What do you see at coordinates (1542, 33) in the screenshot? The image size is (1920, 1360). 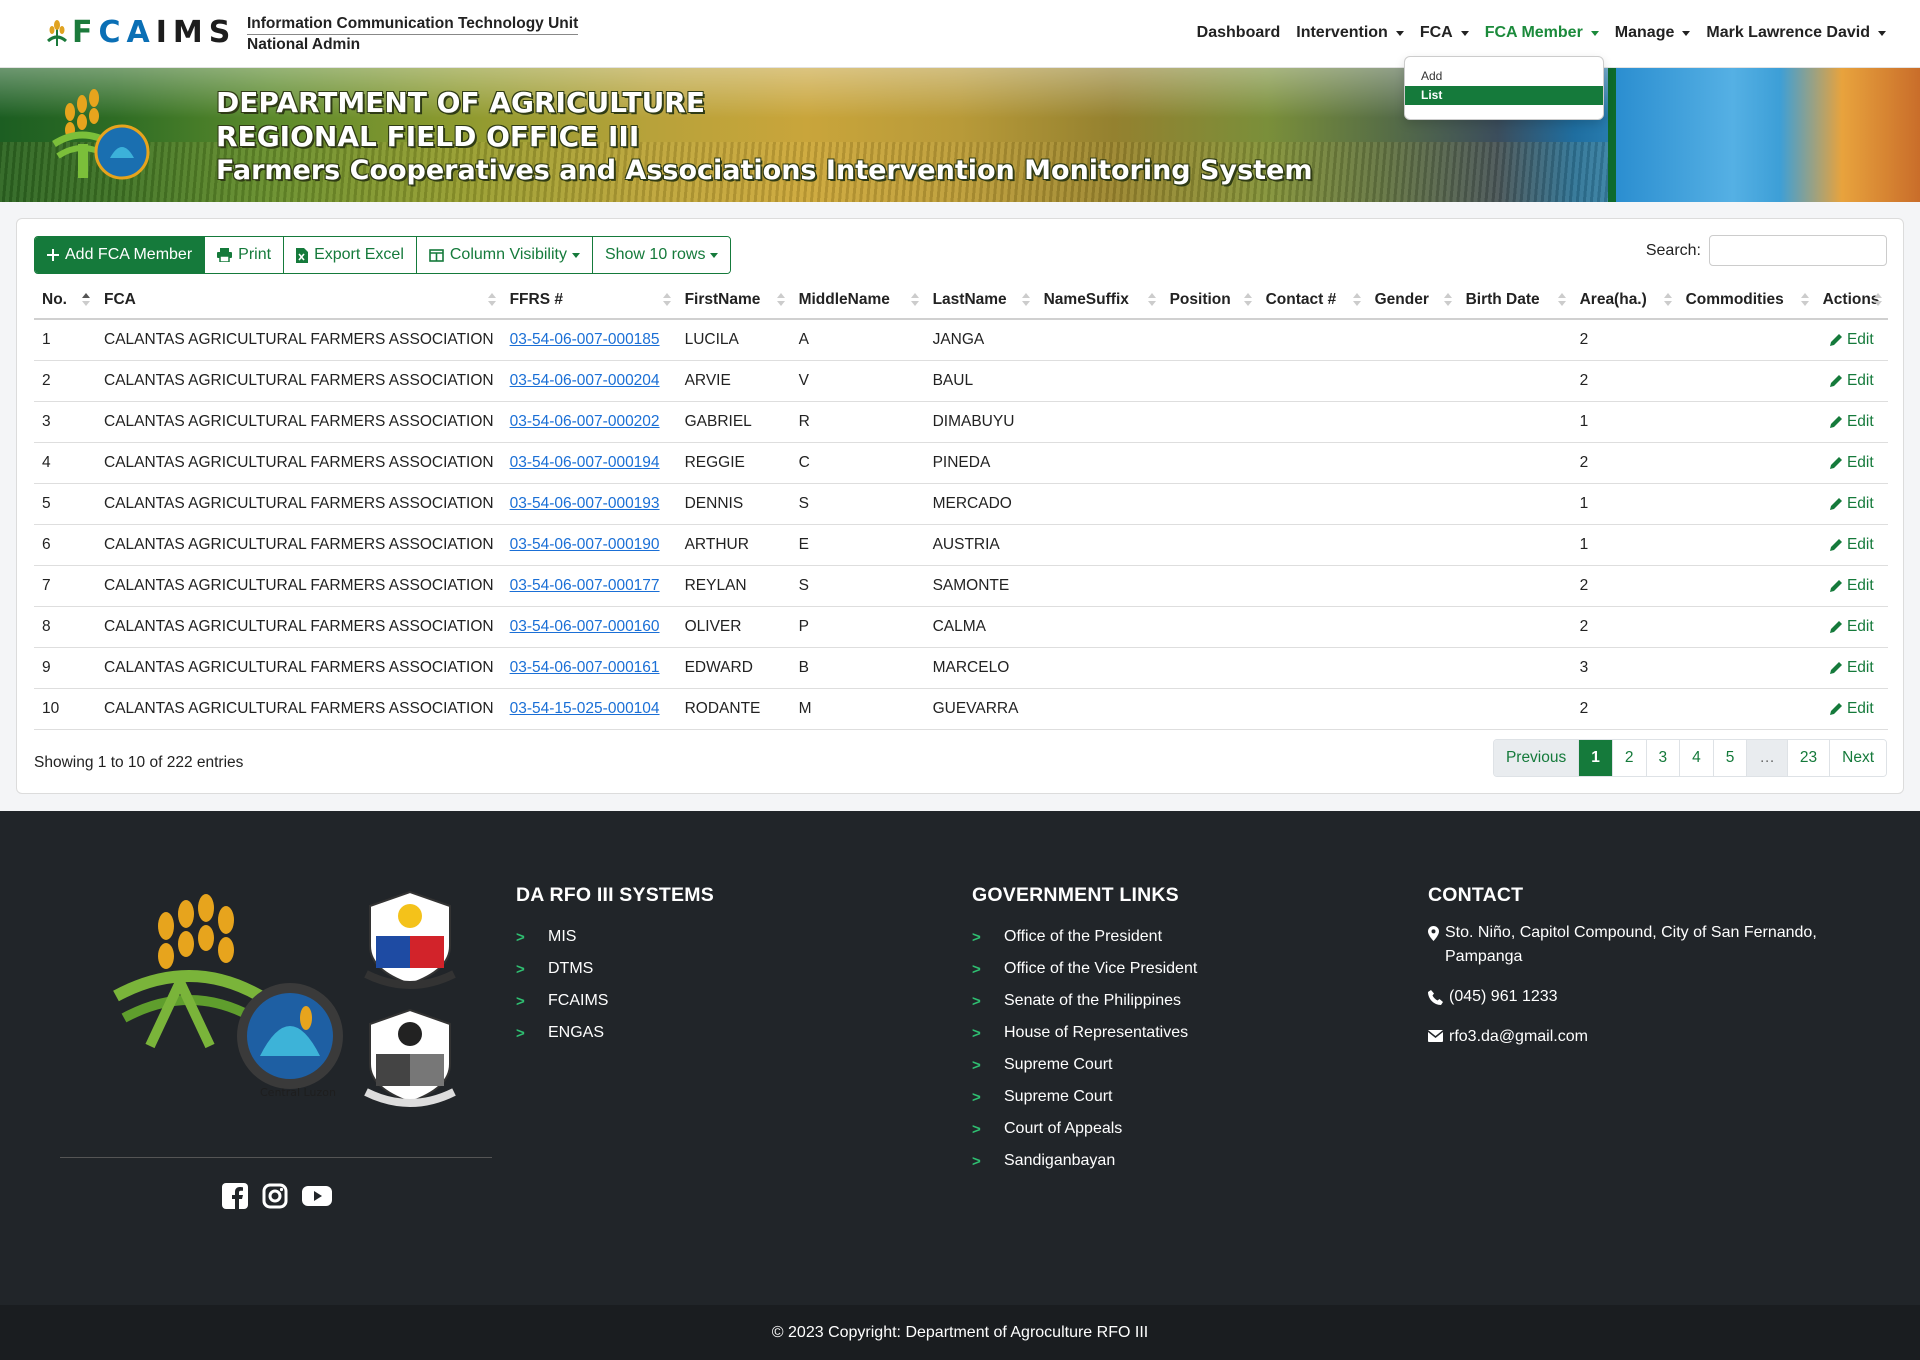 I see `nav-fca-member: FCA Member` at bounding box center [1542, 33].